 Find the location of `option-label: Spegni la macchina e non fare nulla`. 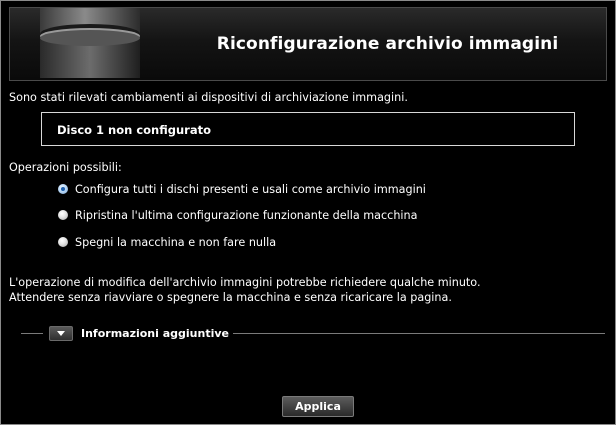

option-label: Spegni la macchina e non fare nulla is located at coordinates (176, 242).